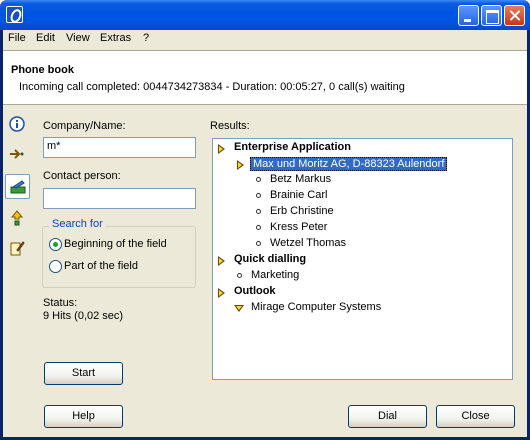 This screenshot has width=530, height=440. Describe the element at coordinates (349, 164) in the screenshot. I see `tree-item-selected: Max und Moritz AG, D-88323 Aulendorf` at that location.